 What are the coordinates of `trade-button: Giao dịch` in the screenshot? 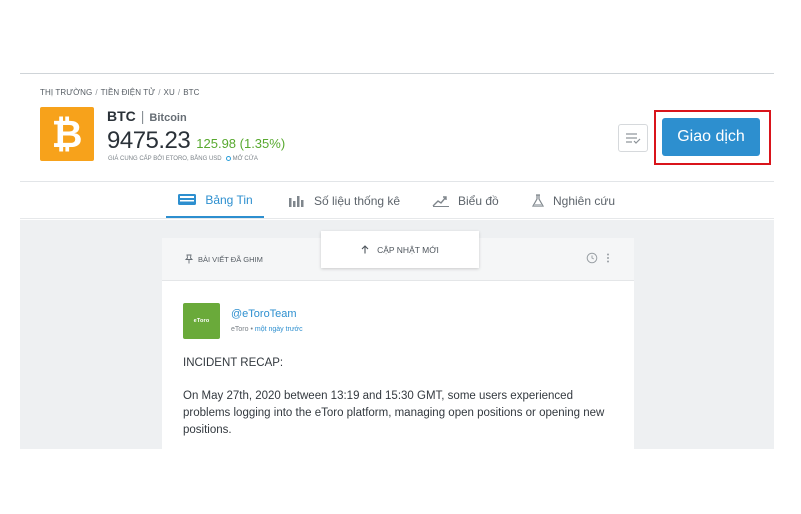 It's located at (711, 137).